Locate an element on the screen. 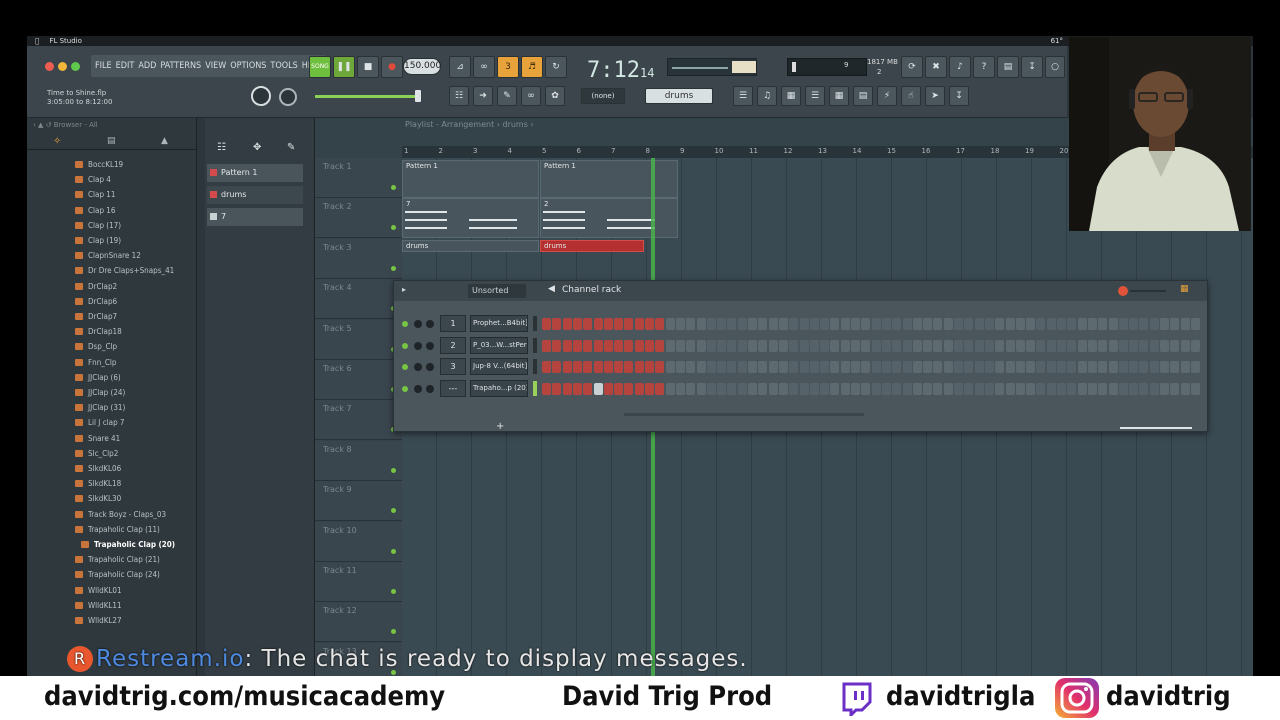 The height and width of the screenshot is (720, 1280). clip-7: 7 is located at coordinates (470, 218).